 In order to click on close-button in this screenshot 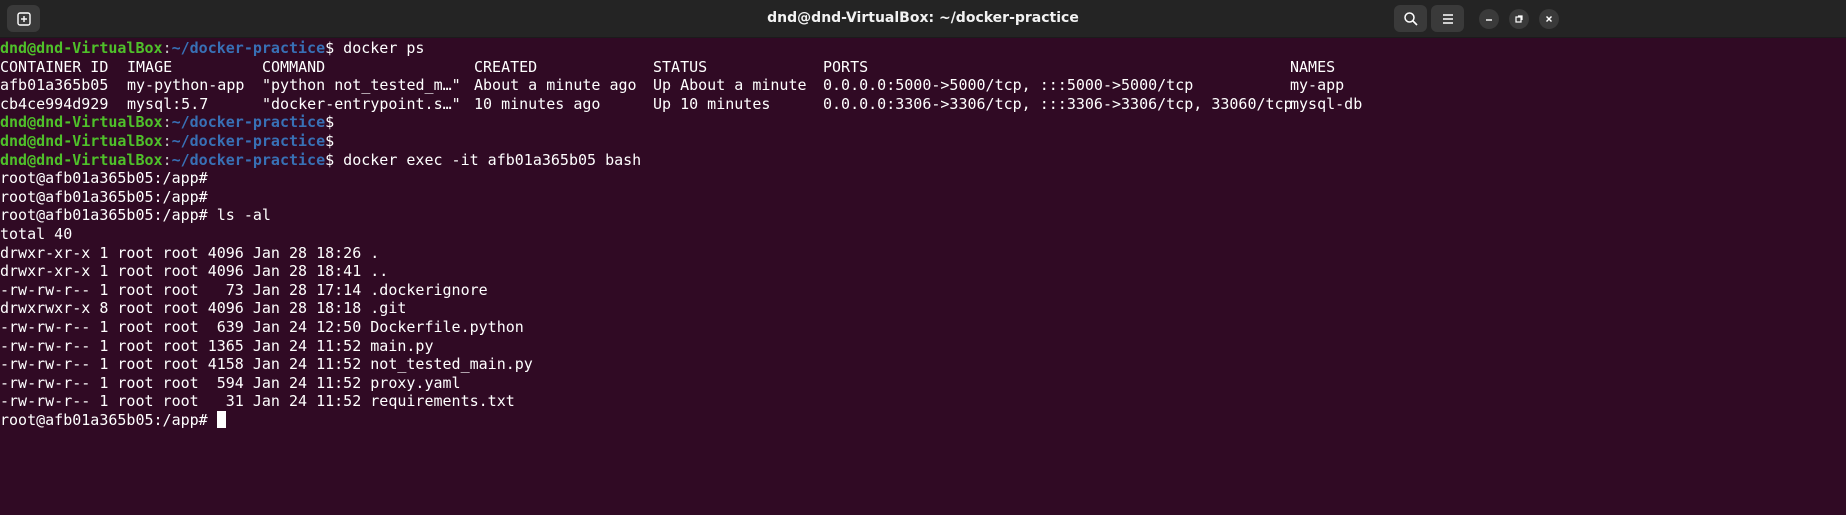, I will do `click(1549, 19)`.